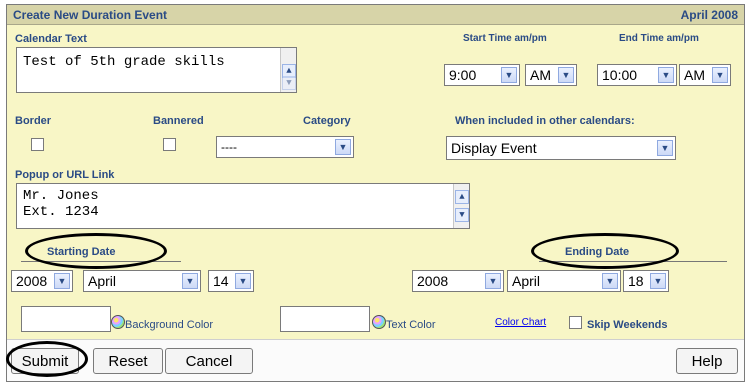 The image size is (749, 388). I want to click on submit-button: Submit, so click(45, 361).